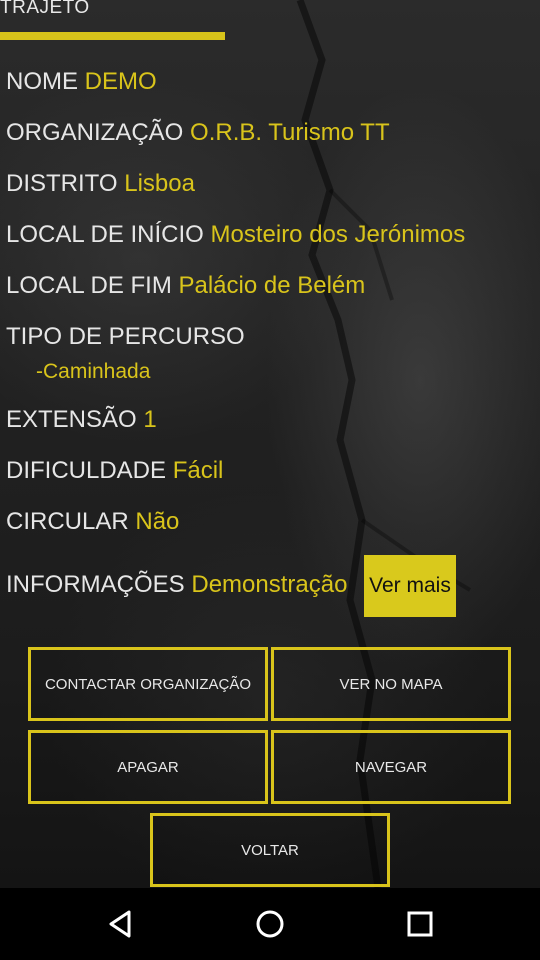 This screenshot has height=960, width=540. What do you see at coordinates (391, 767) in the screenshot?
I see `navegar-button: NAVEGAR` at bounding box center [391, 767].